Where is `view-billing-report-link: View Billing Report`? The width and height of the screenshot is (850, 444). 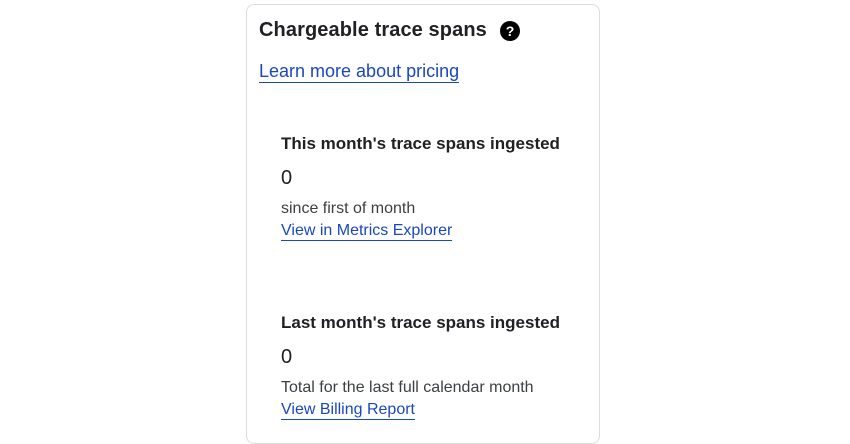
view-billing-report-link: View Billing Report is located at coordinates (348, 410).